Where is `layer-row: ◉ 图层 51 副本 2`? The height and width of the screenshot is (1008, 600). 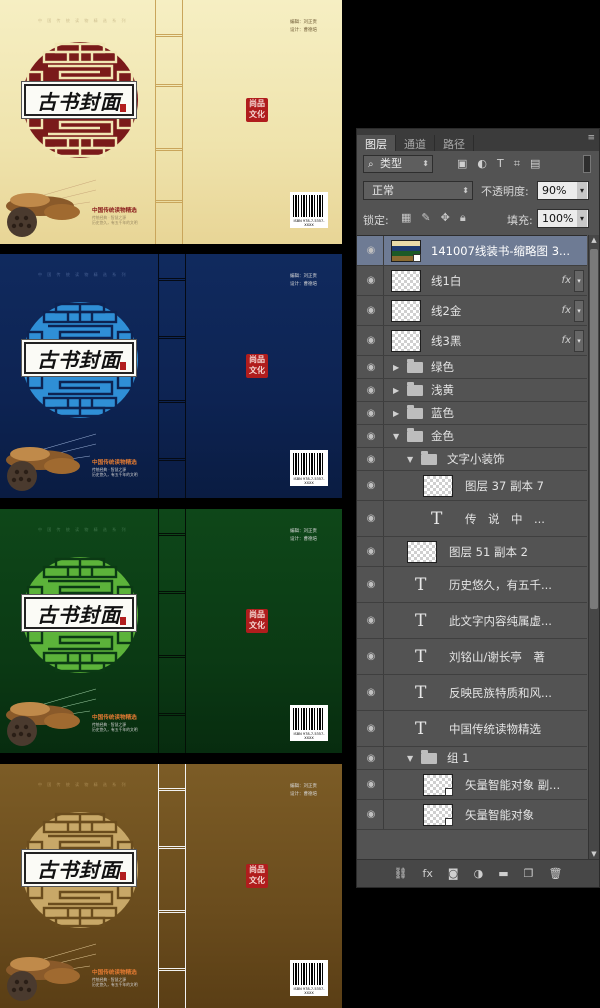
layer-row: ◉ 图层 51 副本 2 is located at coordinates (472, 552).